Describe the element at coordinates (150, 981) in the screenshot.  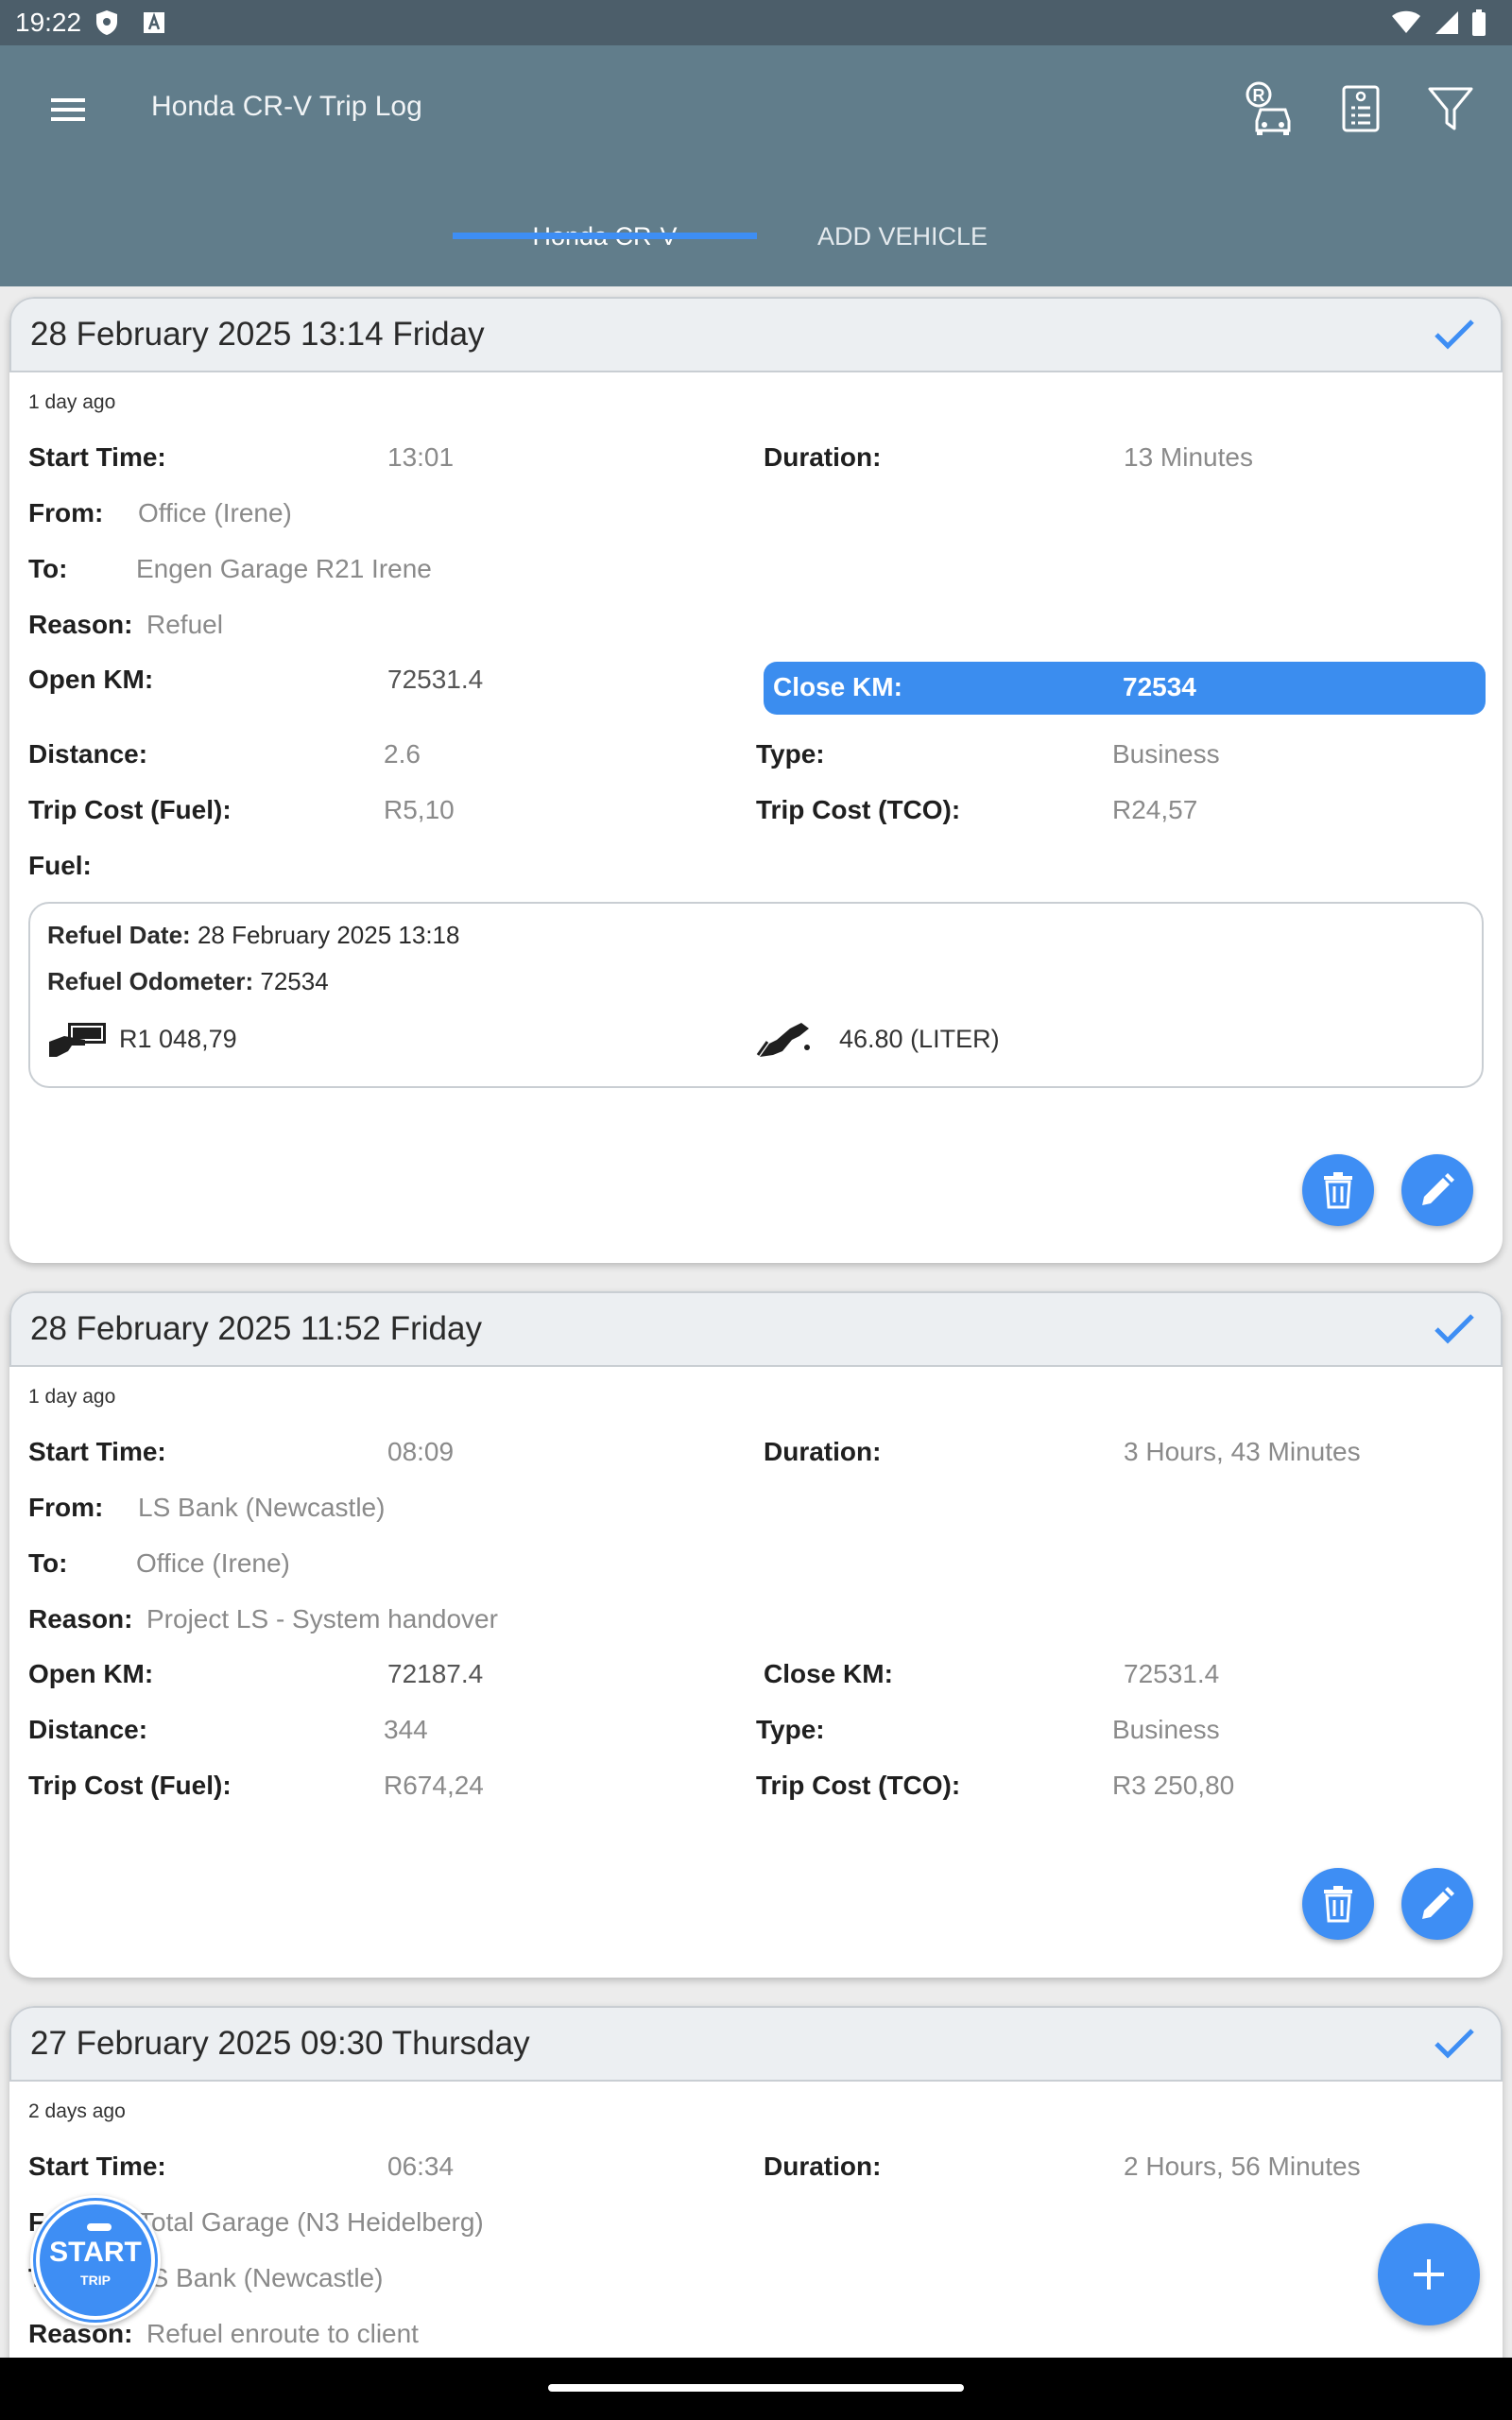
I see `refuel-odometer-label: Refuel Odometer:` at that location.